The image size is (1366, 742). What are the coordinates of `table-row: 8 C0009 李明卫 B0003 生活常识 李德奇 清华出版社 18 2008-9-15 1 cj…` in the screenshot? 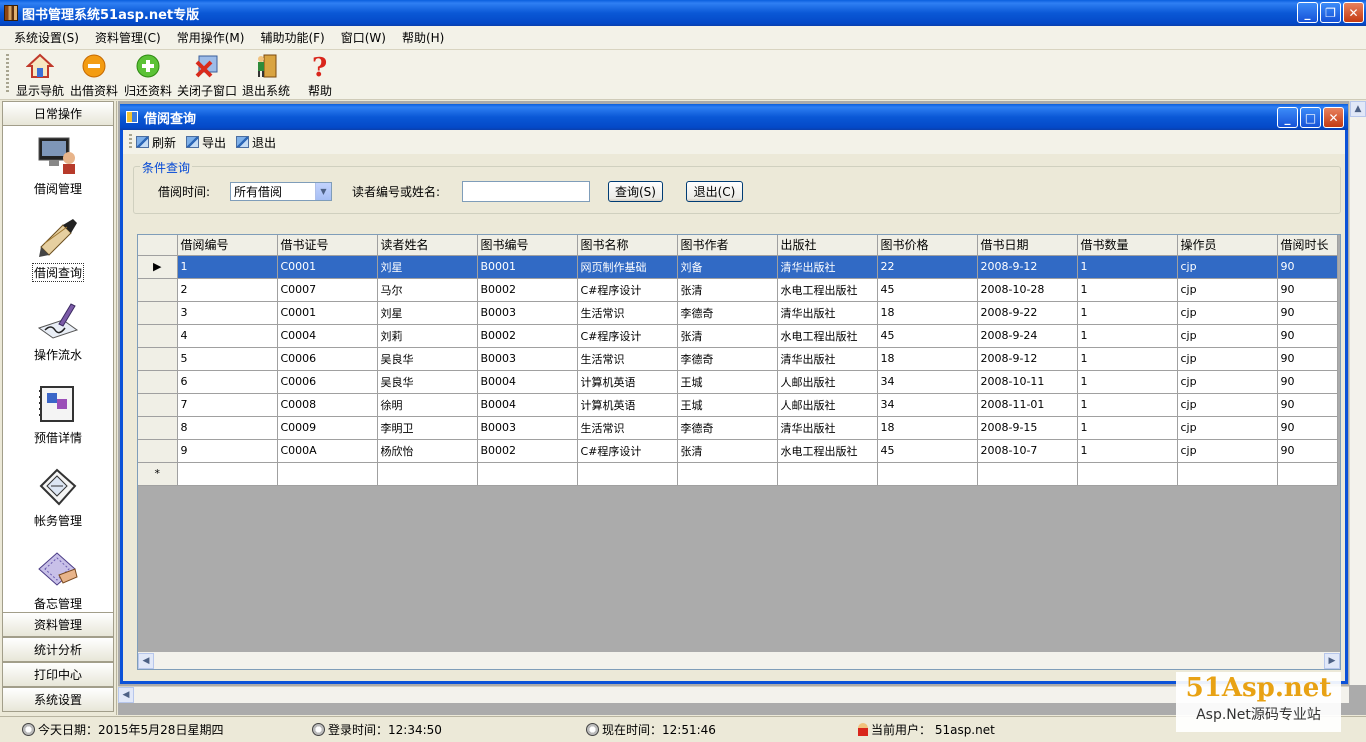 It's located at (738, 428).